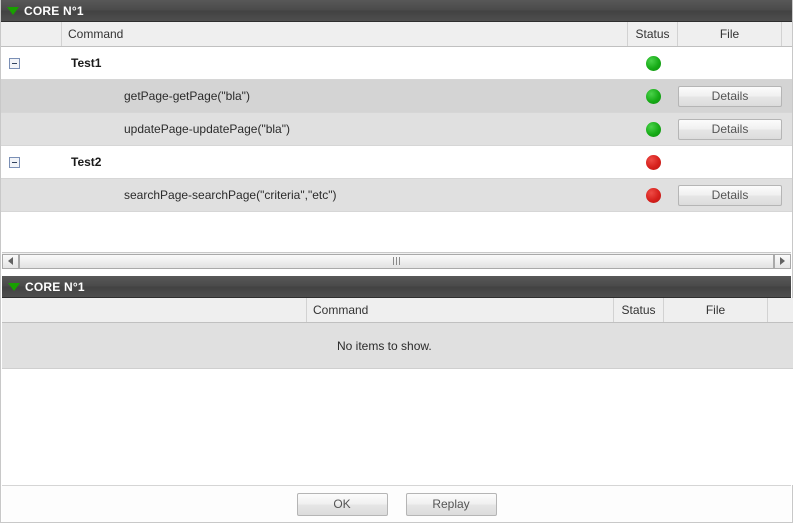  What do you see at coordinates (345, 34) in the screenshot?
I see `column-header-command-top: Command` at bounding box center [345, 34].